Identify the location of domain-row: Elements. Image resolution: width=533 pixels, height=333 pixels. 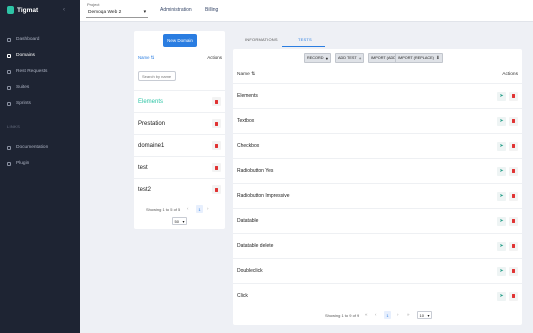
(179, 101).